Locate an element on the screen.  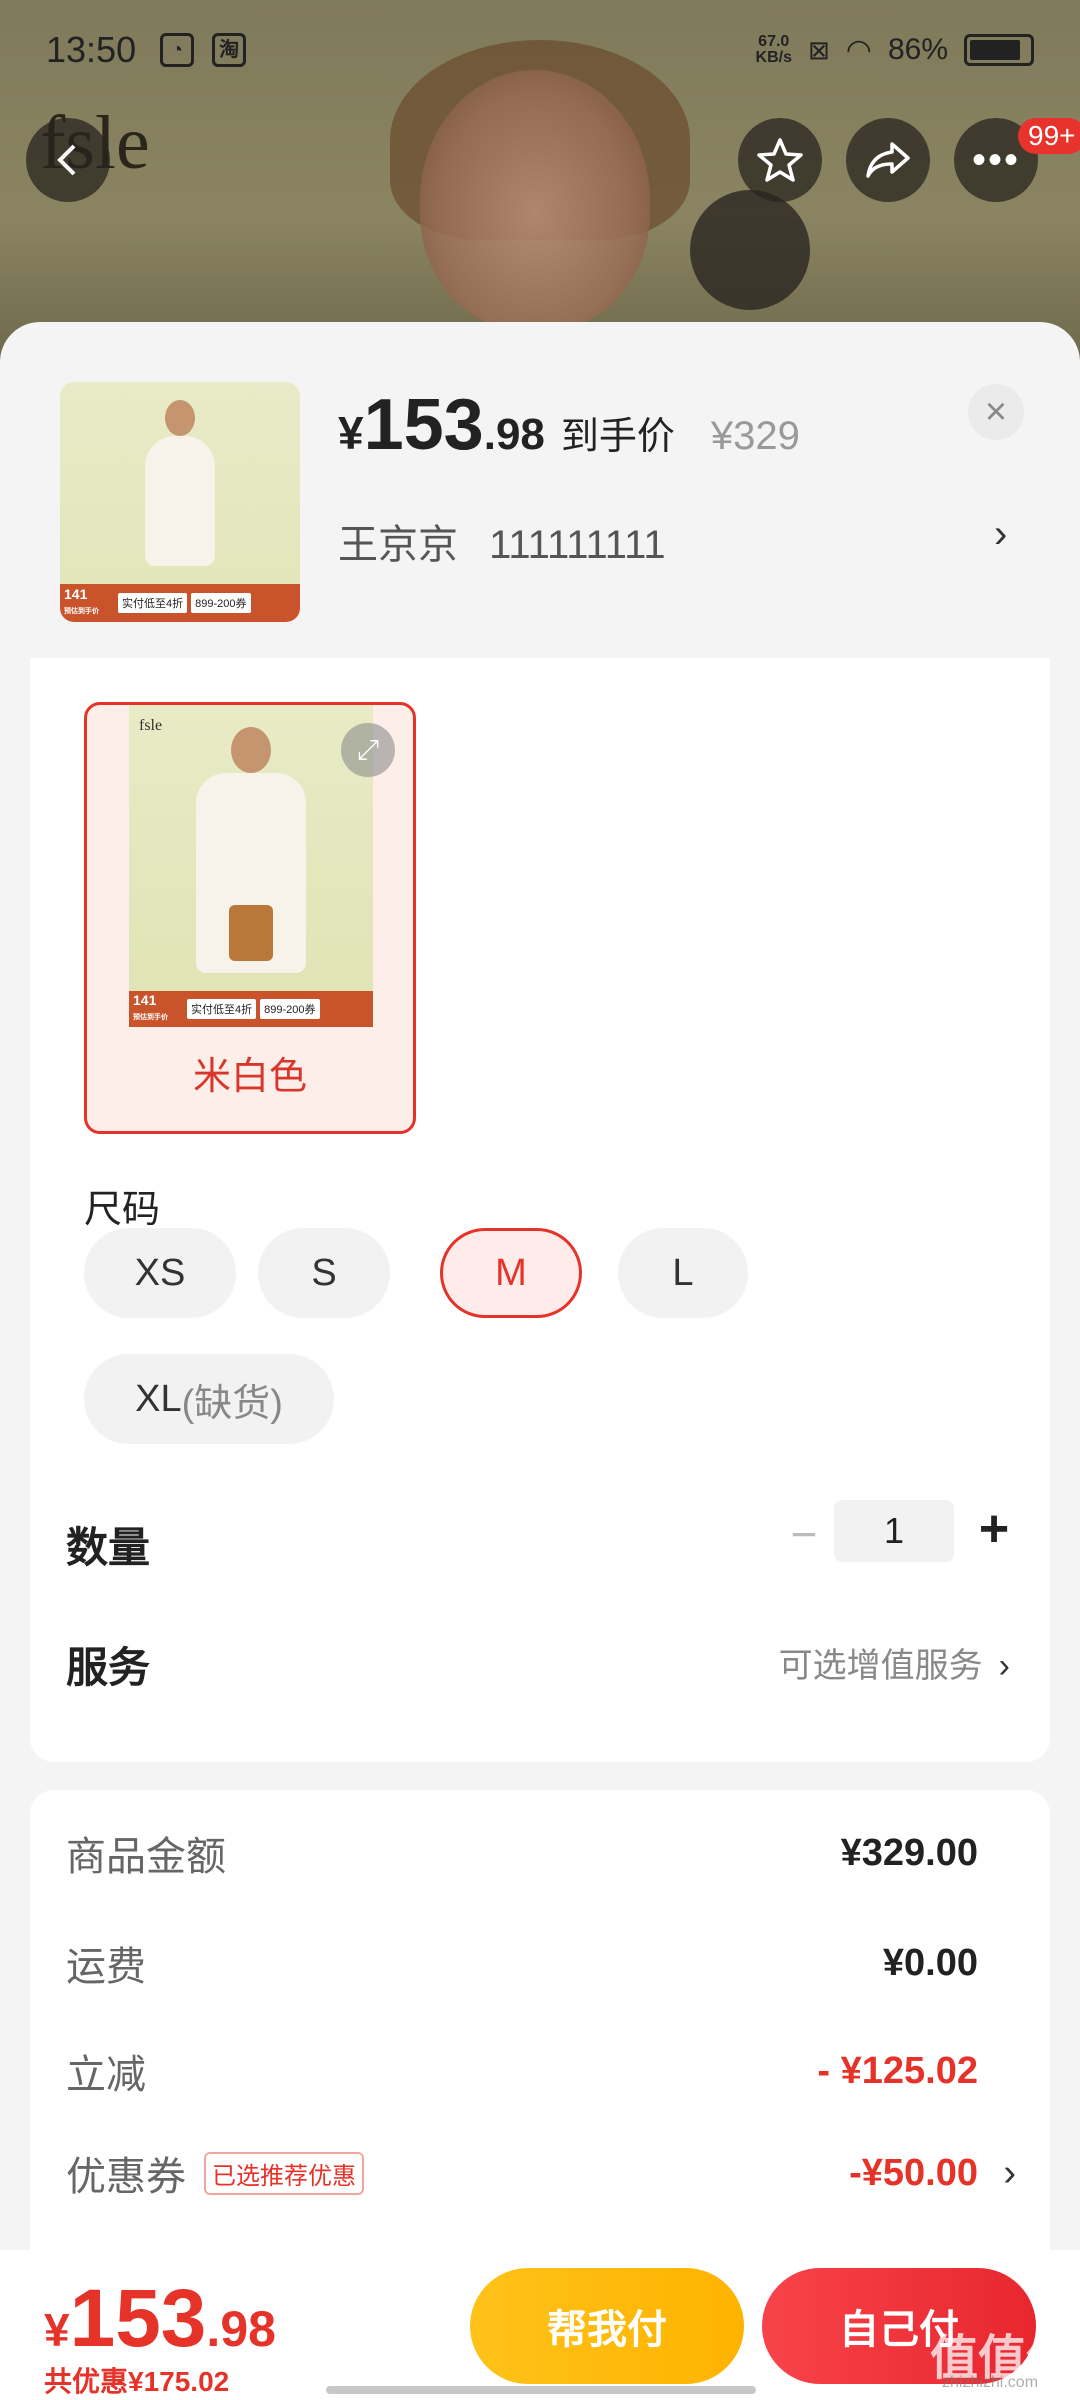
status-right: 67.0 KB/s ⊠ ◠ 86% is located at coordinates (895, 50).